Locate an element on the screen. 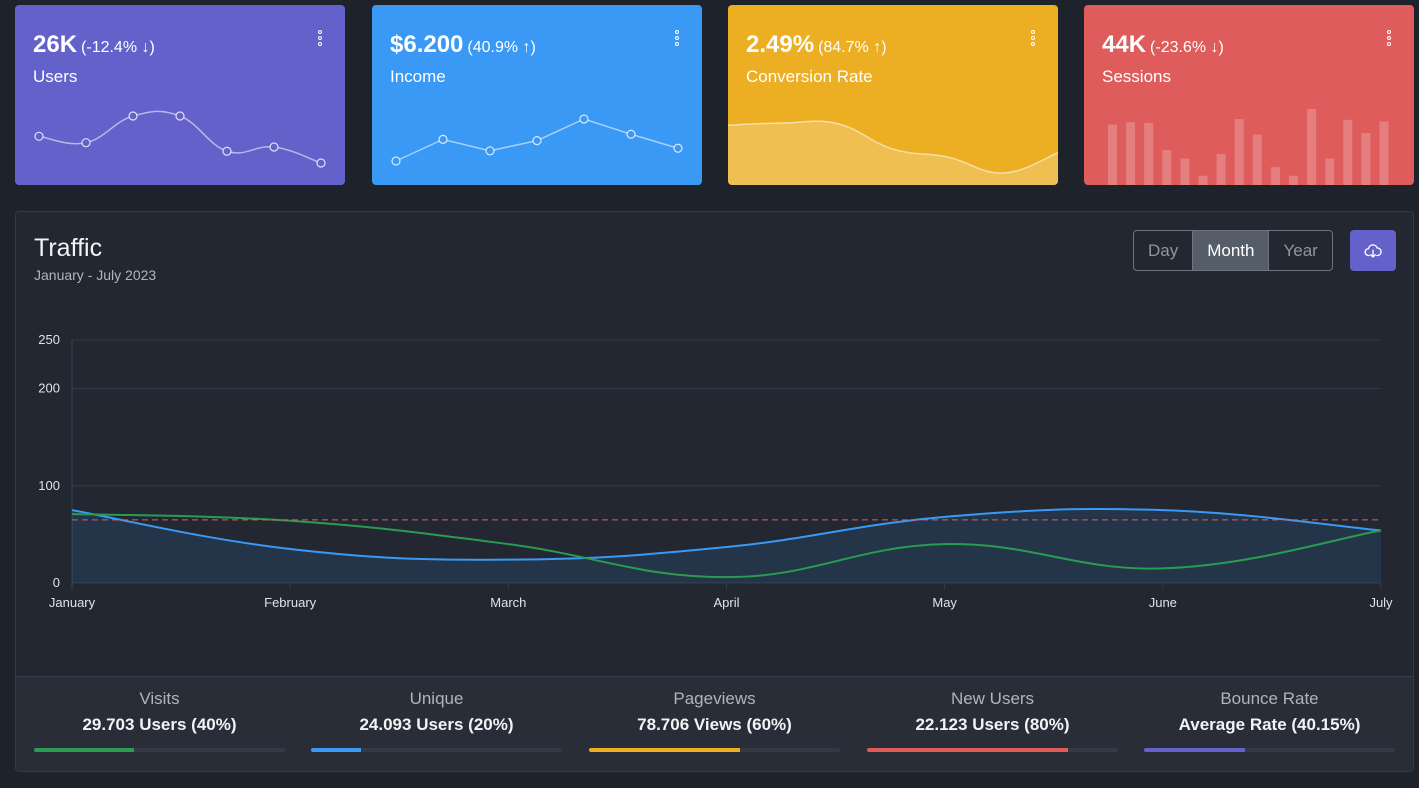  stat-label: New Users is located at coordinates (992, 698).